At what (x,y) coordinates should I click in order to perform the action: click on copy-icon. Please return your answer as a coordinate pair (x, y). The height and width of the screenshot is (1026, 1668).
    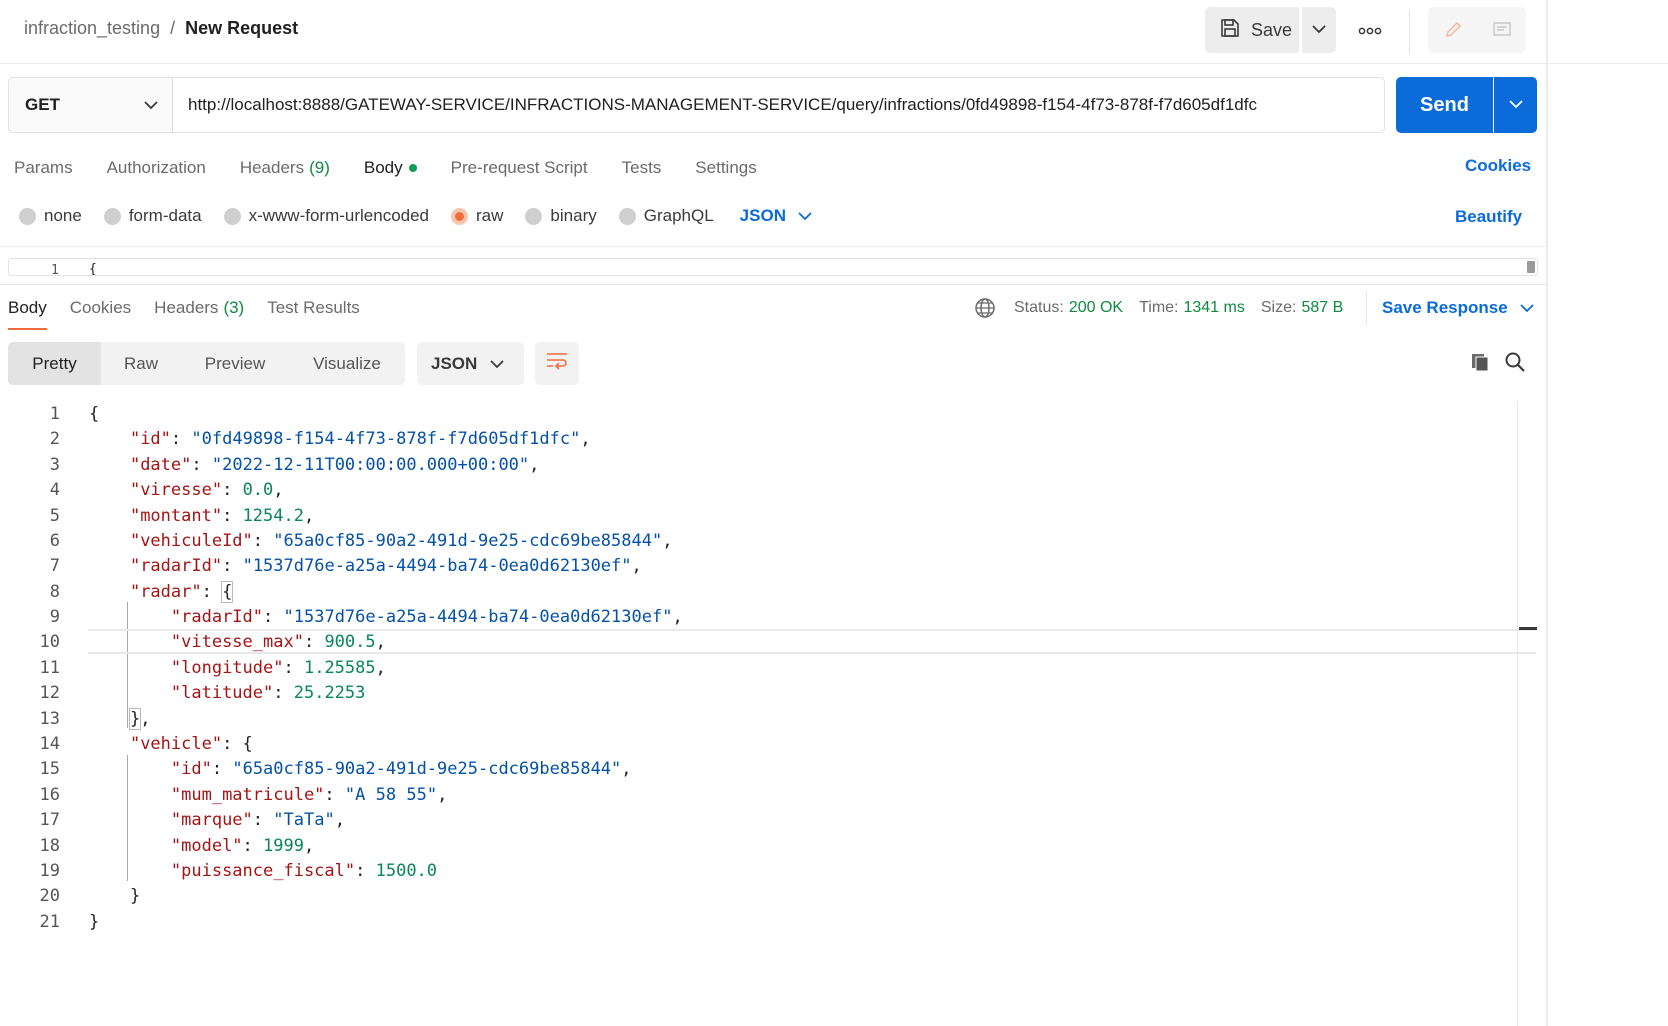
    Looking at the image, I should click on (1480, 364).